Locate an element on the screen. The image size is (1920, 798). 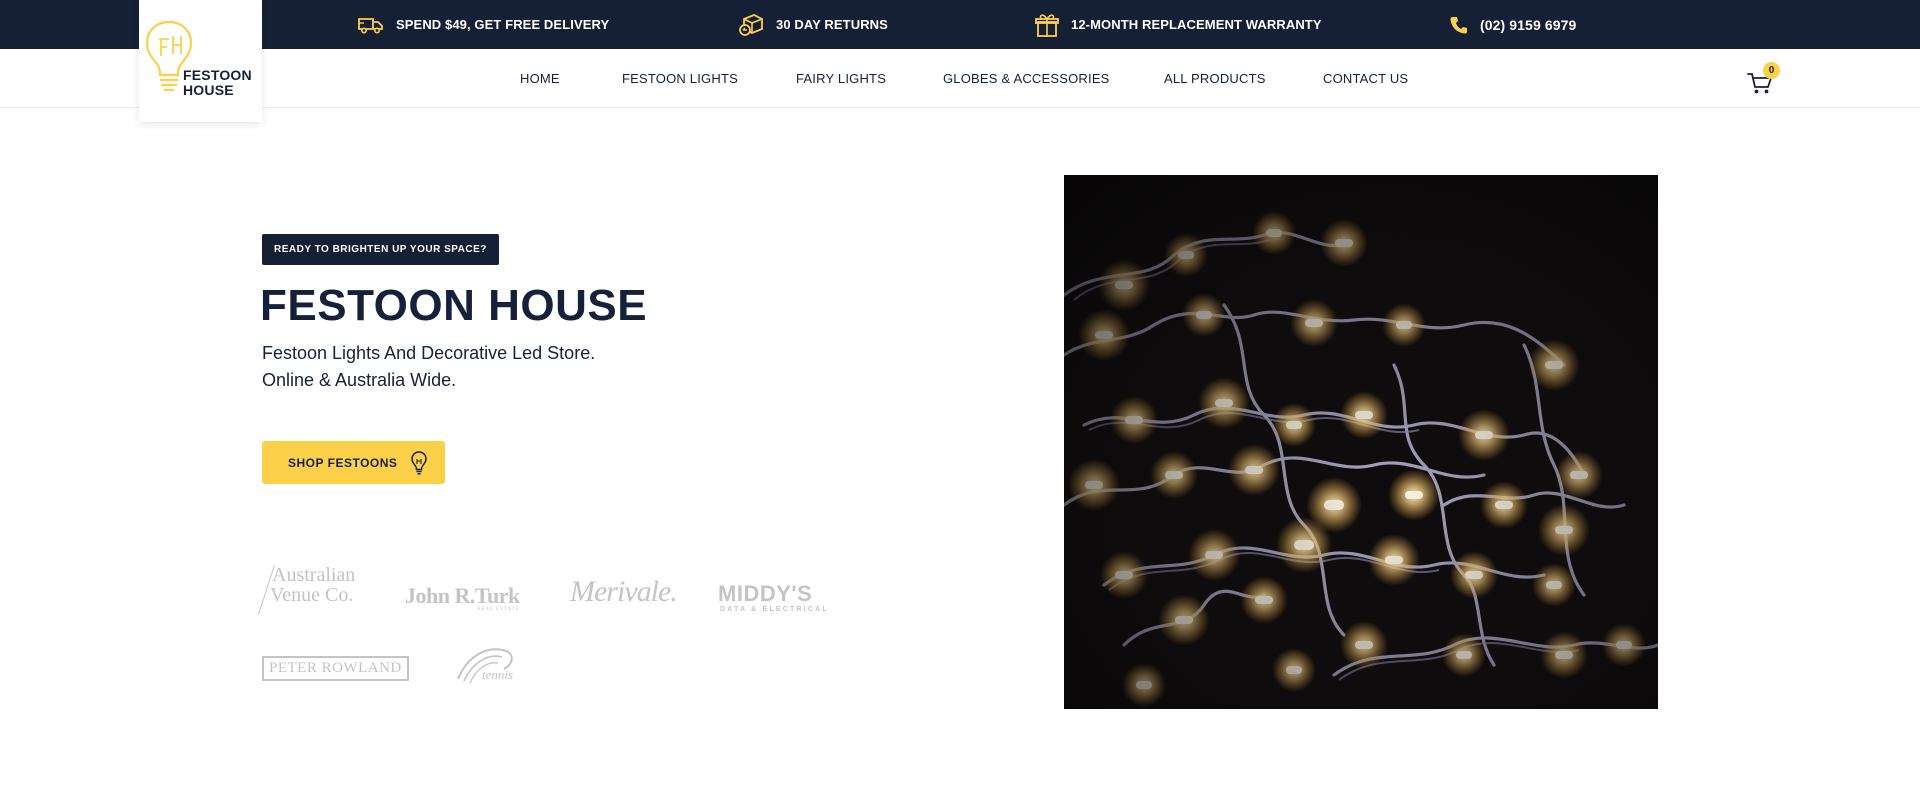
hero-eyebrow-badge: READY TO BRIGHTEN UP YOUR SPACE? is located at coordinates (380, 249).